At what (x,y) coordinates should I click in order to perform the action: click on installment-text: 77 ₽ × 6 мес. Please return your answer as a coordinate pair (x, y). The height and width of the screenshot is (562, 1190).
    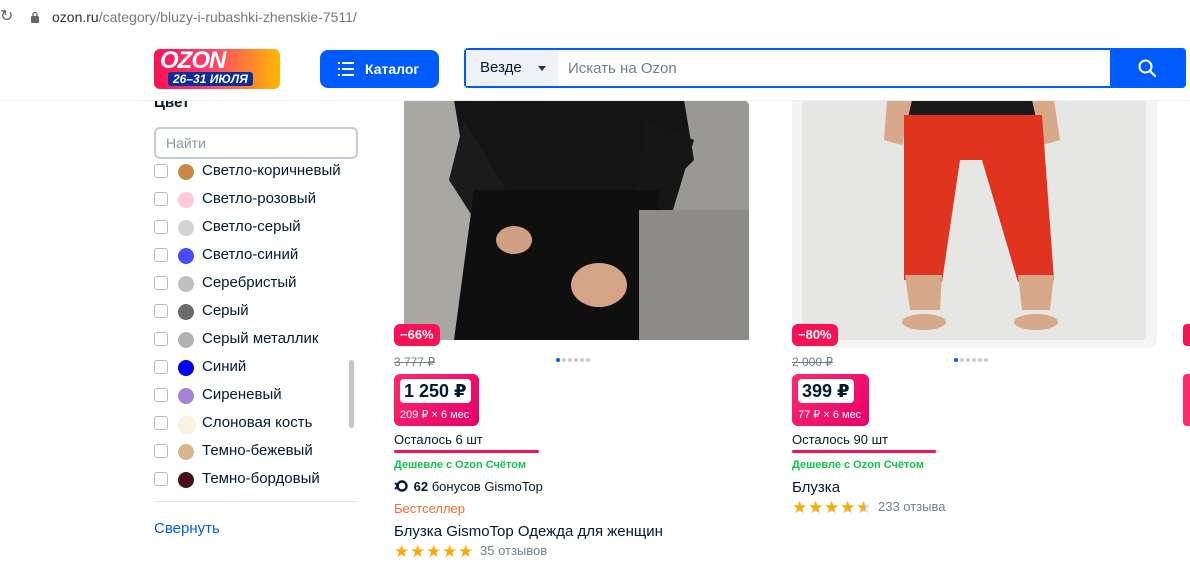
    Looking at the image, I should click on (830, 415).